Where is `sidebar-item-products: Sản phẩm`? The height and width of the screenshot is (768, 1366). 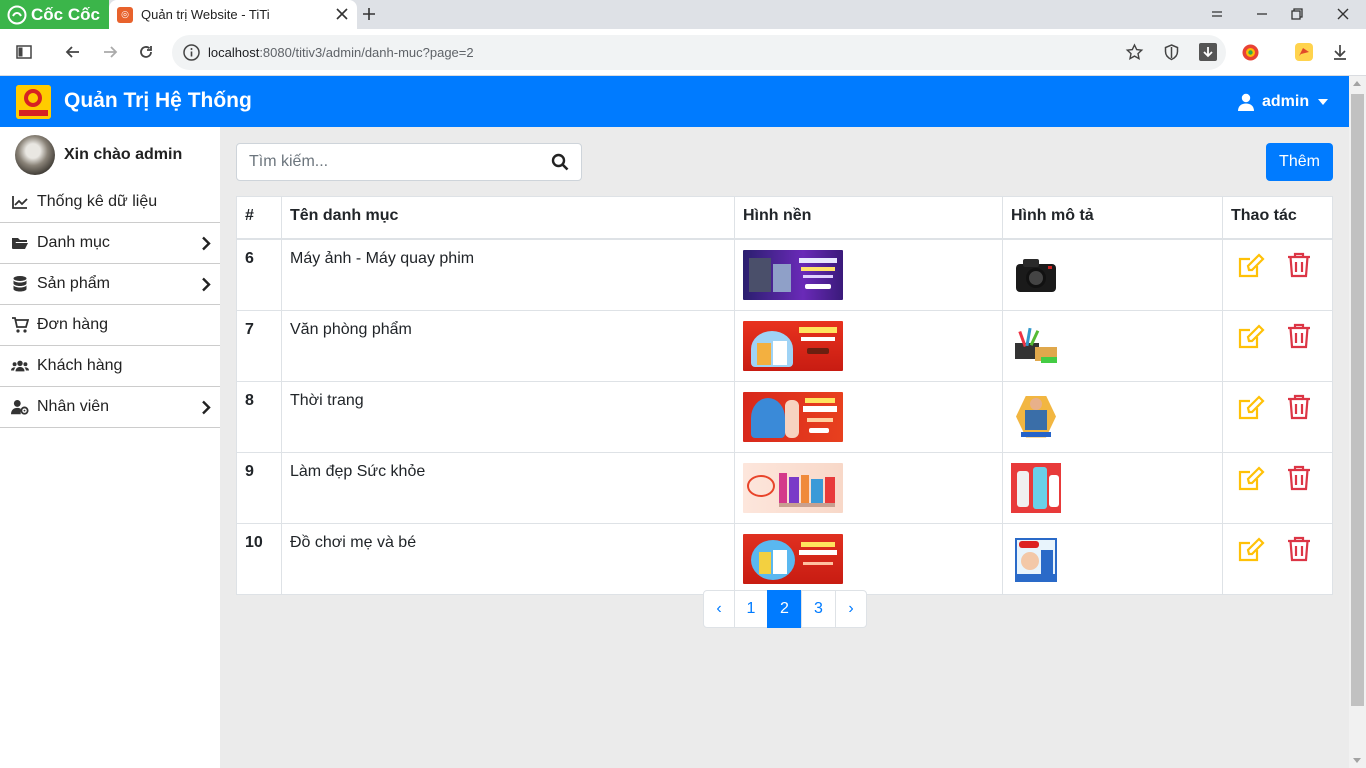
sidebar-item-products: Sản phẩm is located at coordinates (110, 284).